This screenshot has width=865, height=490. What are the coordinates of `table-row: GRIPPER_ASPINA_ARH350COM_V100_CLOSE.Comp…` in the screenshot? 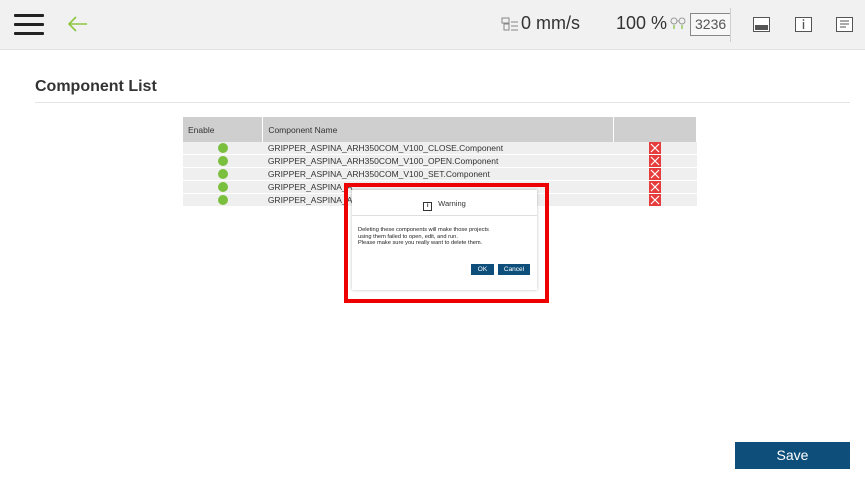 It's located at (440, 148).